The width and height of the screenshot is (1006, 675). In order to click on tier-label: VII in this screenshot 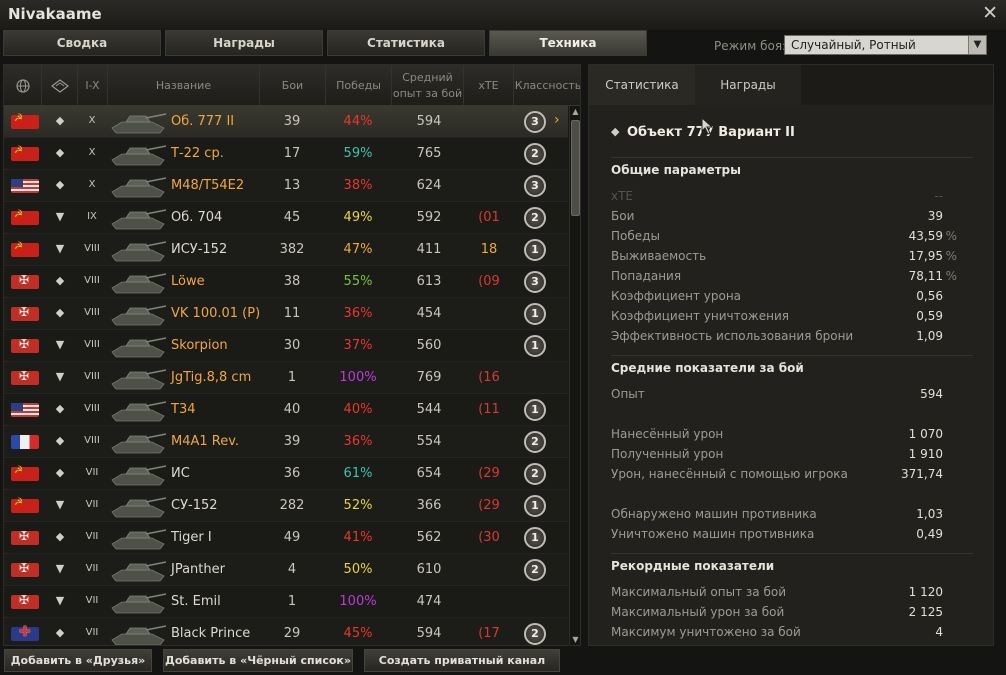, I will do `click(92, 536)`.